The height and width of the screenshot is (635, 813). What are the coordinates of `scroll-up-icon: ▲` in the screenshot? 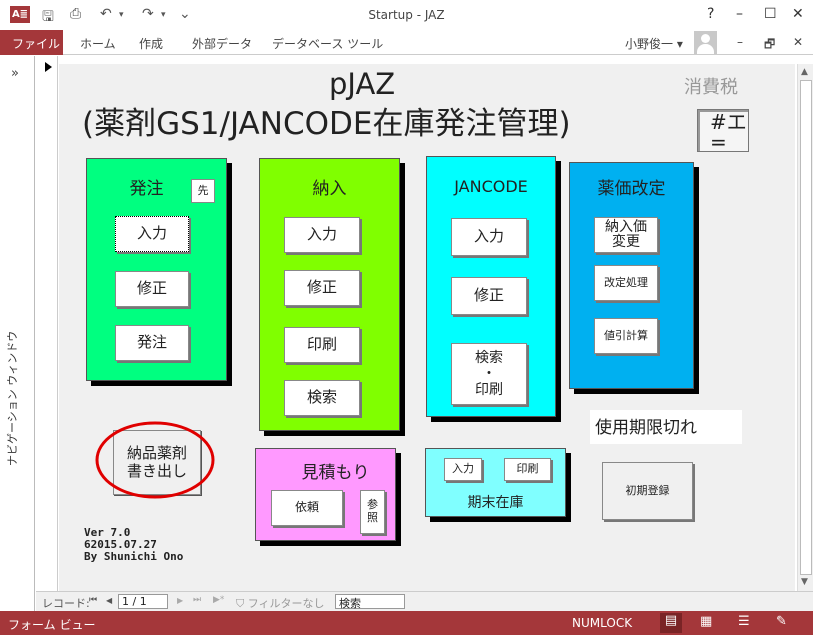 It's located at (804, 72).